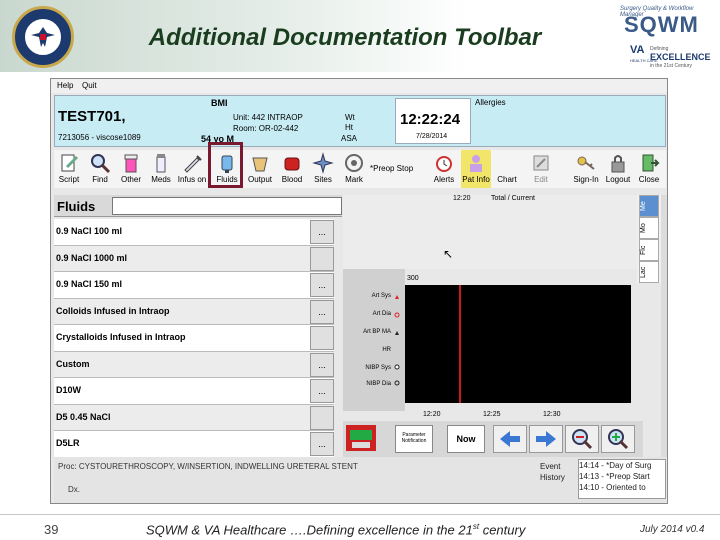 The height and width of the screenshot is (540, 720). What do you see at coordinates (194, 258) in the screenshot?
I see `fluid-row: 0.9 NaCl 1000 ml` at bounding box center [194, 258].